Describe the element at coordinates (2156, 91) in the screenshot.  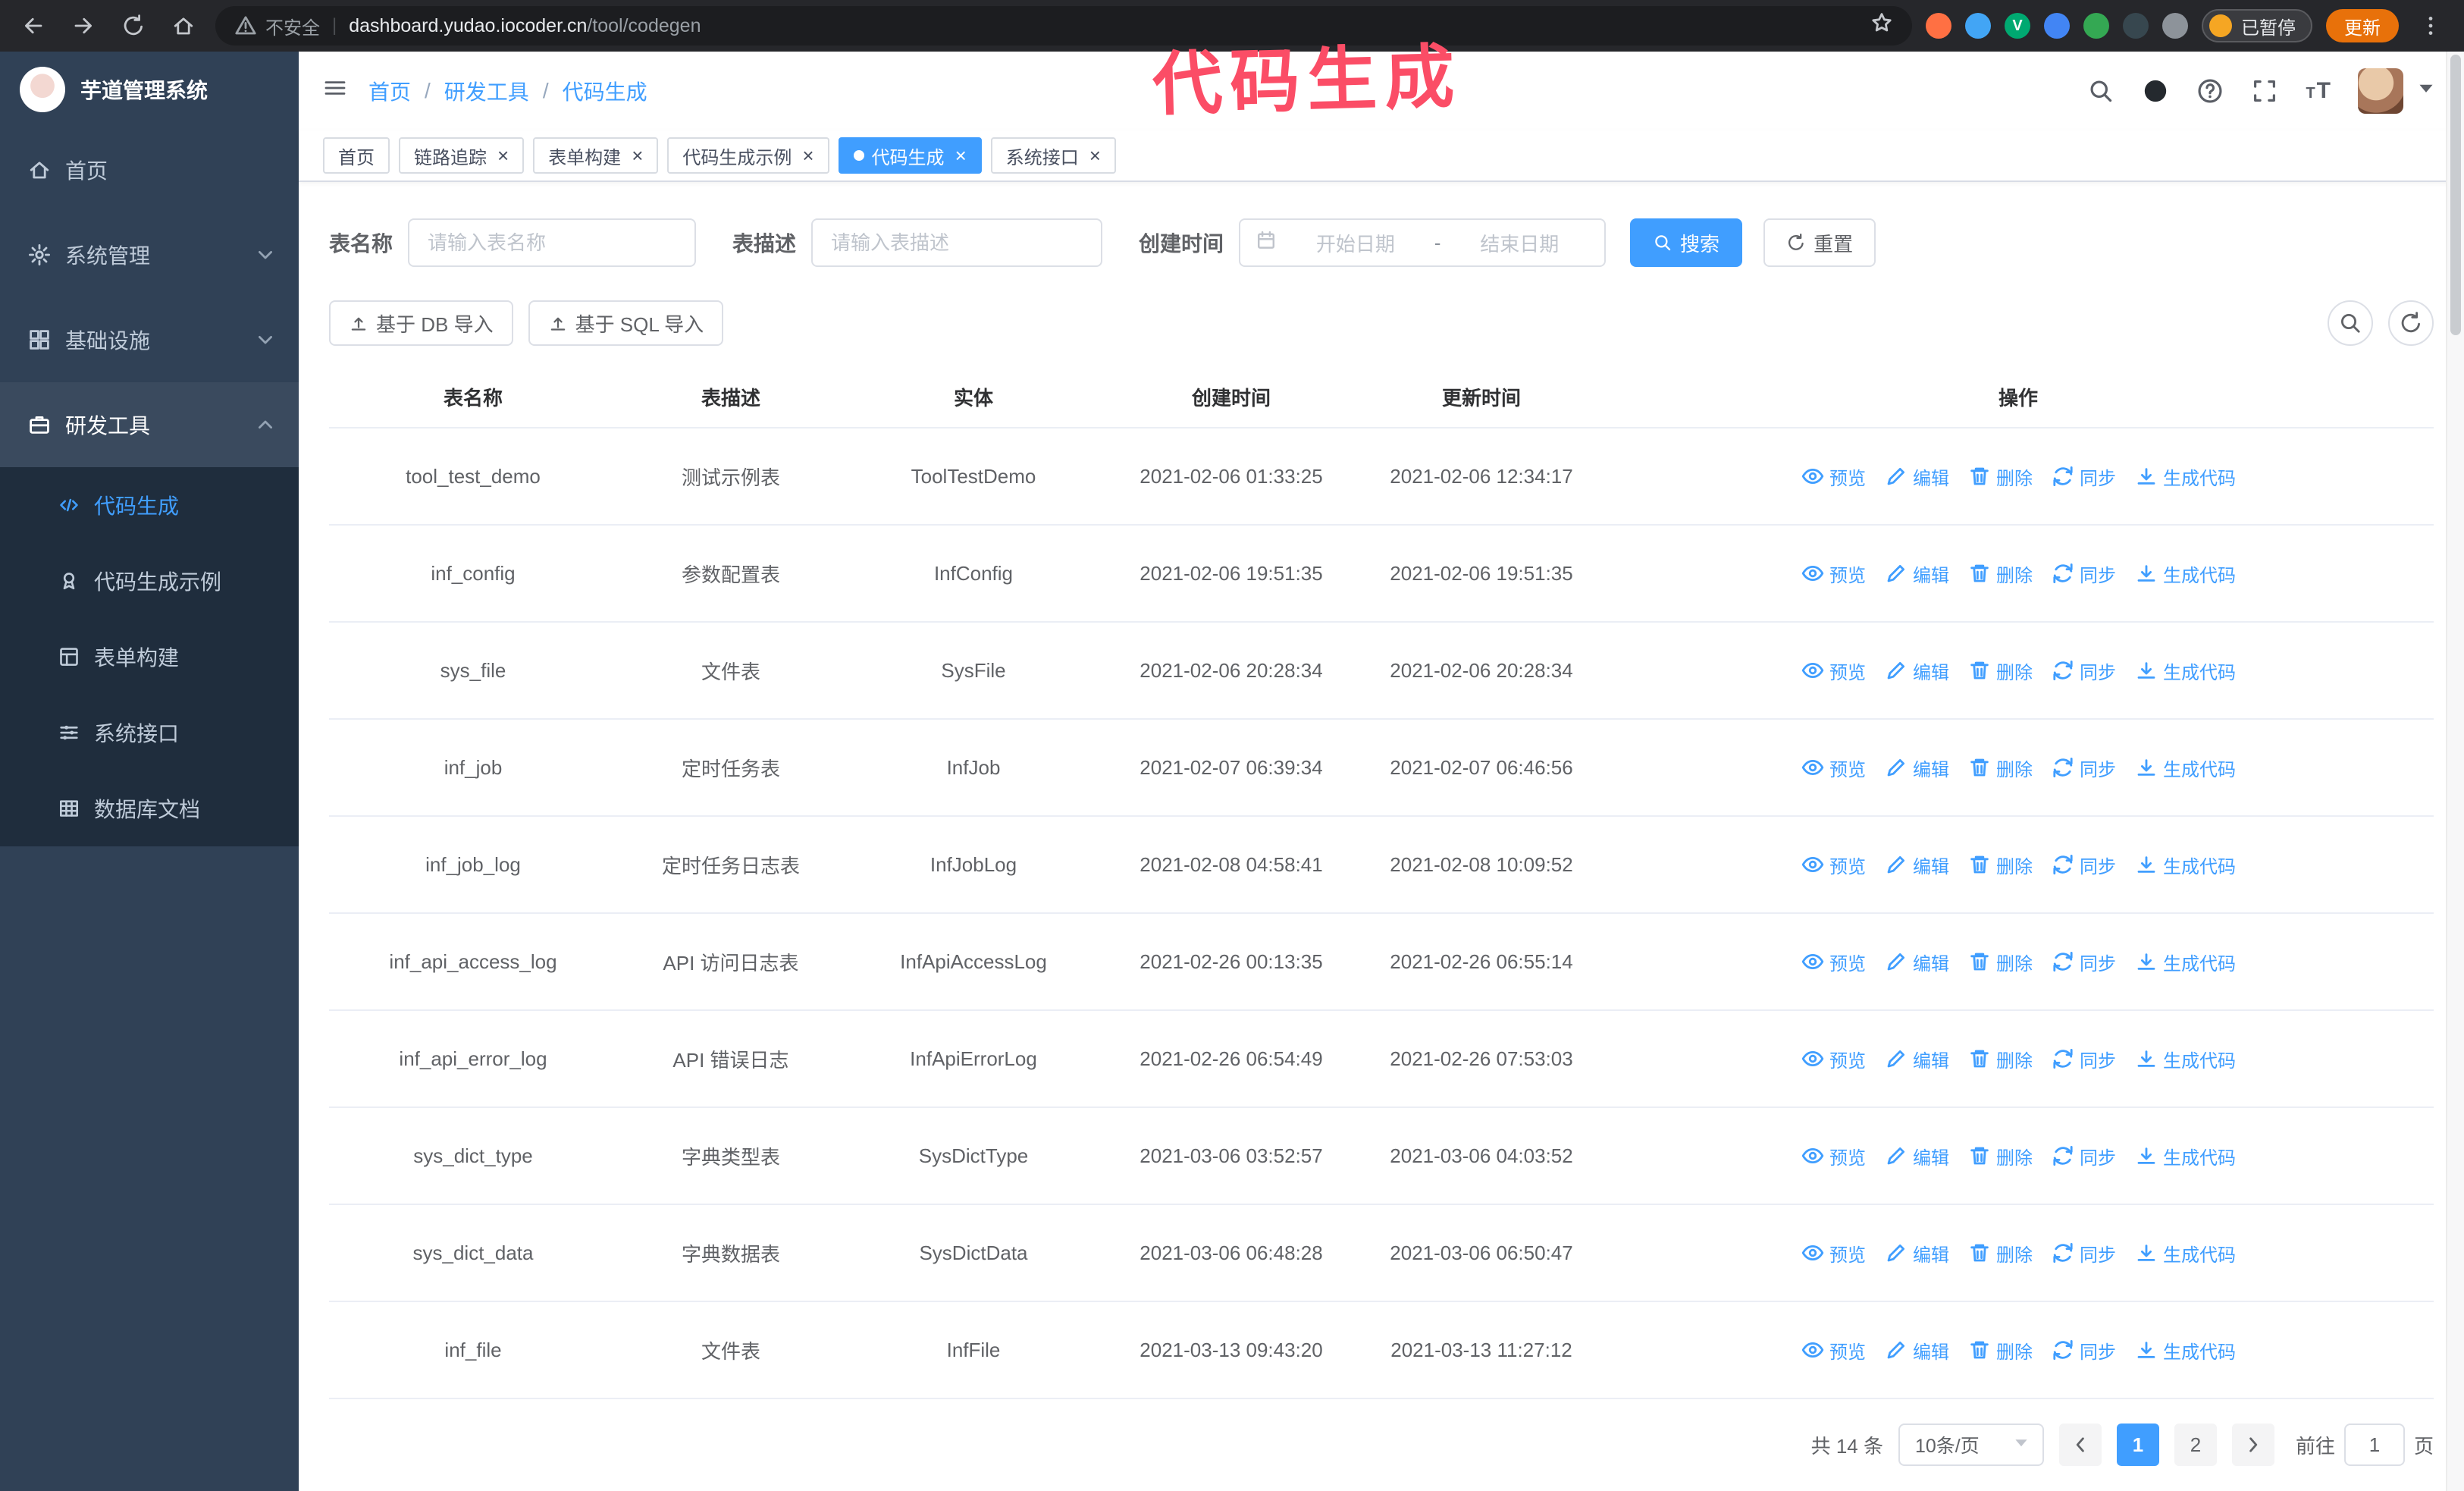
I see `github-icon` at that location.